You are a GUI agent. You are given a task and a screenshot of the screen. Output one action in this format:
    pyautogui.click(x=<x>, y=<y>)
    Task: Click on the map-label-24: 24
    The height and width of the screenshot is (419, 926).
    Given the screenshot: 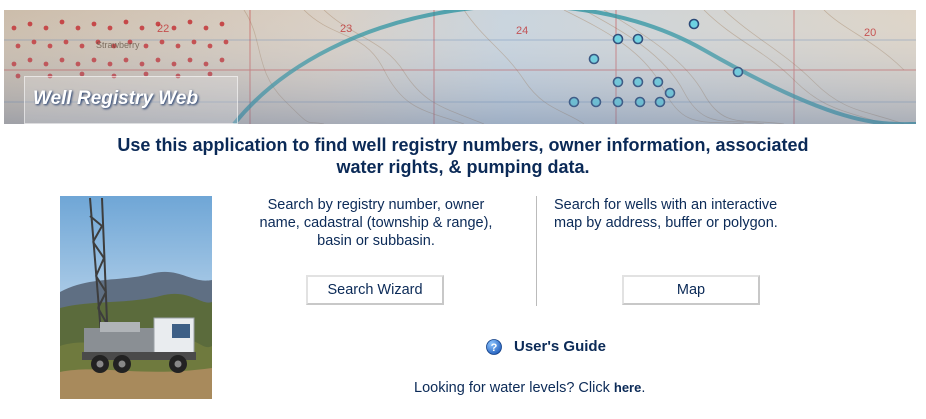 What is the action you would take?
    pyautogui.click(x=522, y=31)
    